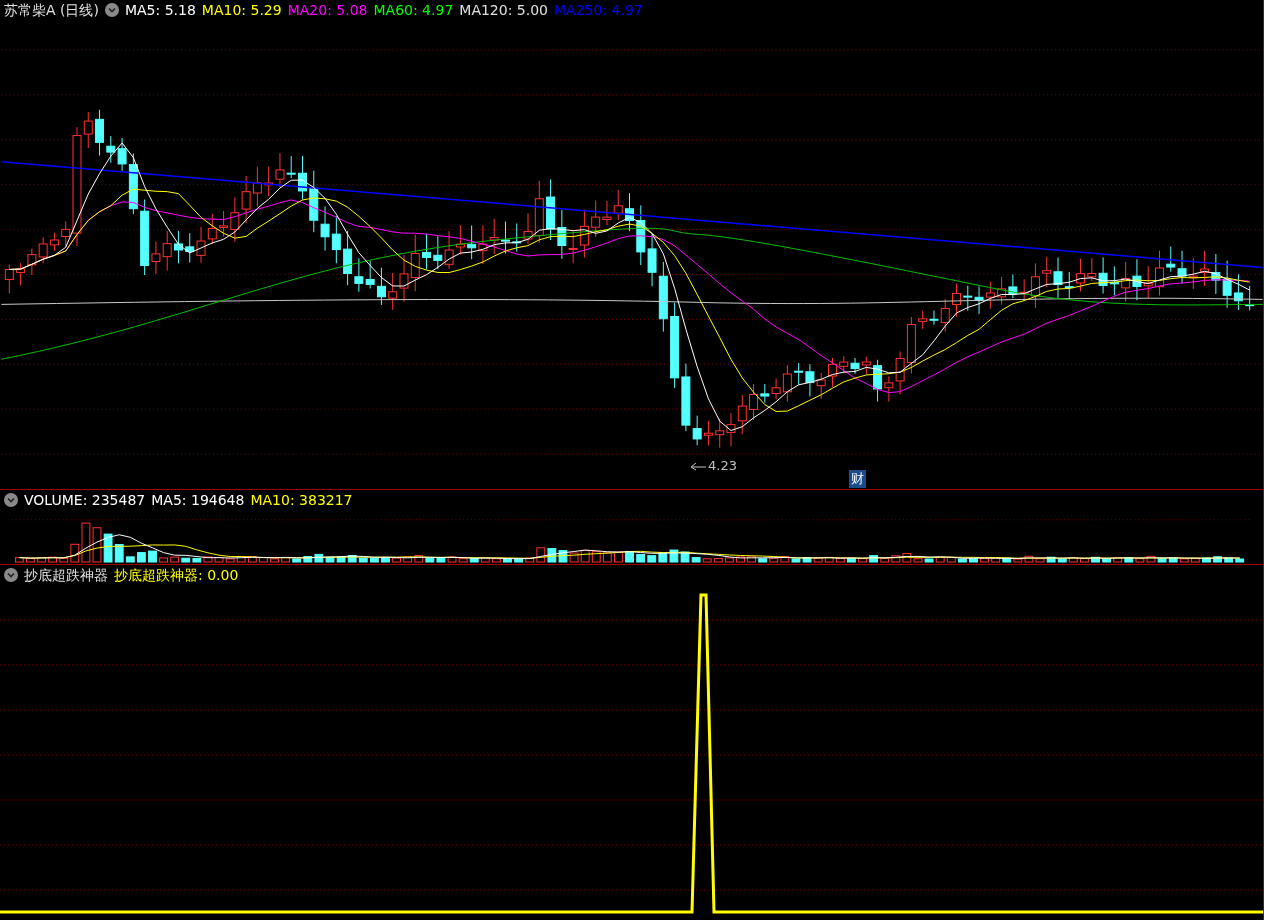 Image resolution: width=1264 pixels, height=920 pixels. What do you see at coordinates (722, 466) in the screenshot?
I see `low-price-label: 4.23` at bounding box center [722, 466].